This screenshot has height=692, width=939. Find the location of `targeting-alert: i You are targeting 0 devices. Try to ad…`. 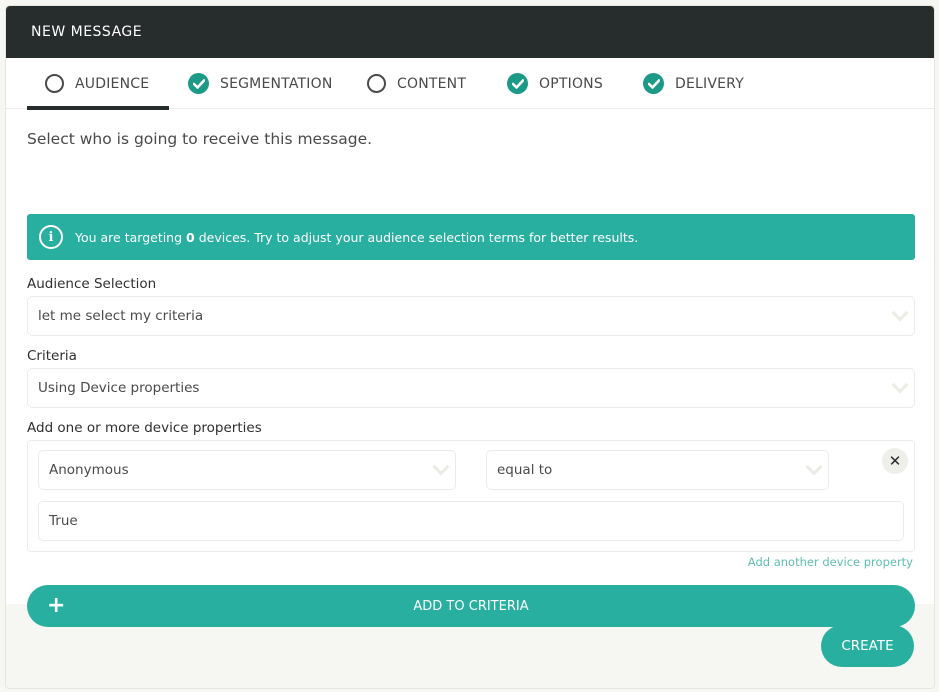

targeting-alert: i You are targeting 0 devices. Try to ad… is located at coordinates (471, 237).